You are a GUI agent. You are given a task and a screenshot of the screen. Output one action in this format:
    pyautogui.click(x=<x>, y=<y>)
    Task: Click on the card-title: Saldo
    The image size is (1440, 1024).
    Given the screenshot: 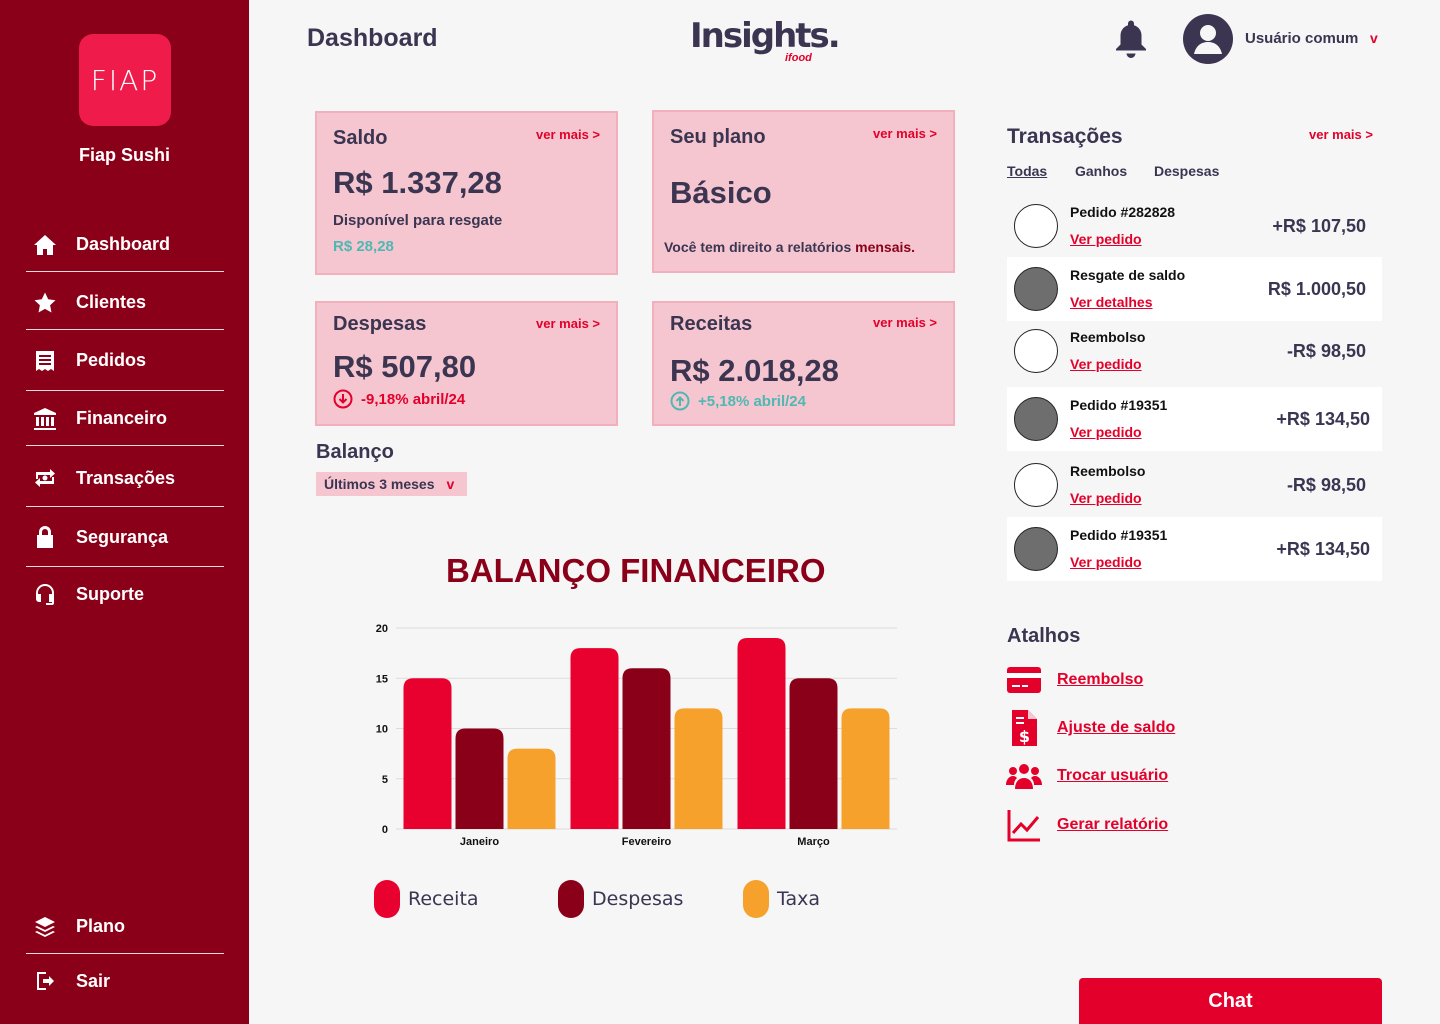 What is the action you would take?
    pyautogui.click(x=360, y=138)
    